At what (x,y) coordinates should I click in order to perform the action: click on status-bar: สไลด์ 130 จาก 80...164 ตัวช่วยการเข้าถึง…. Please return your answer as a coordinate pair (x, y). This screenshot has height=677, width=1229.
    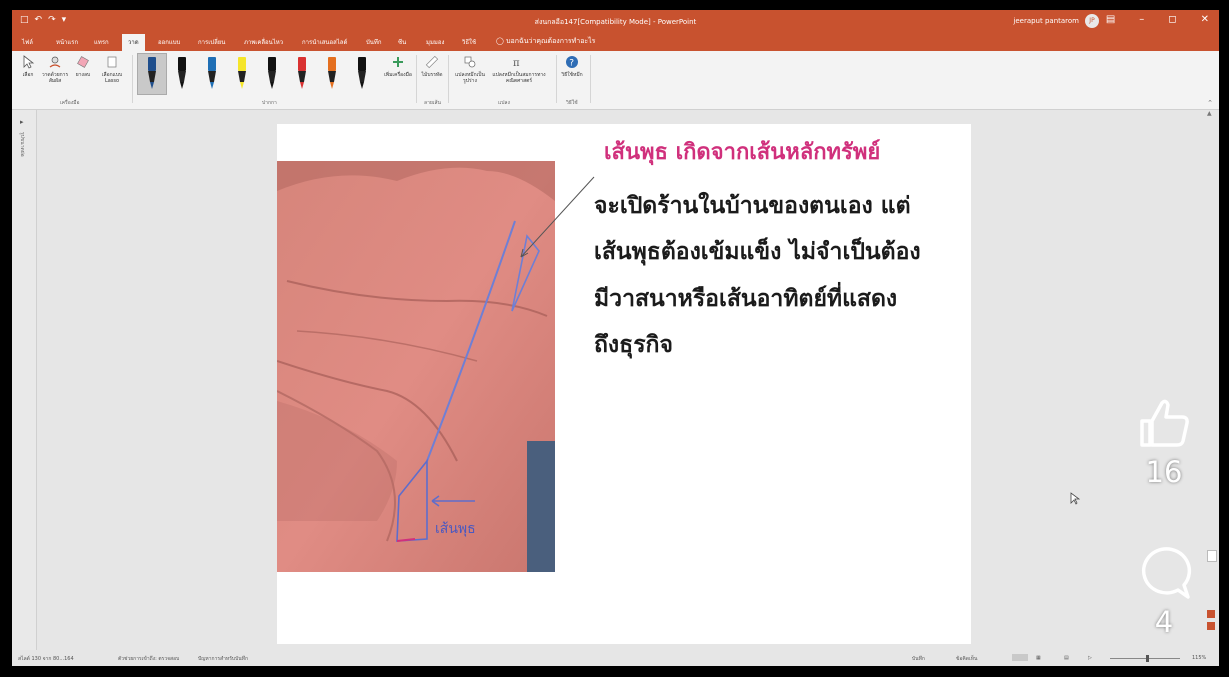
    Looking at the image, I should click on (615, 658).